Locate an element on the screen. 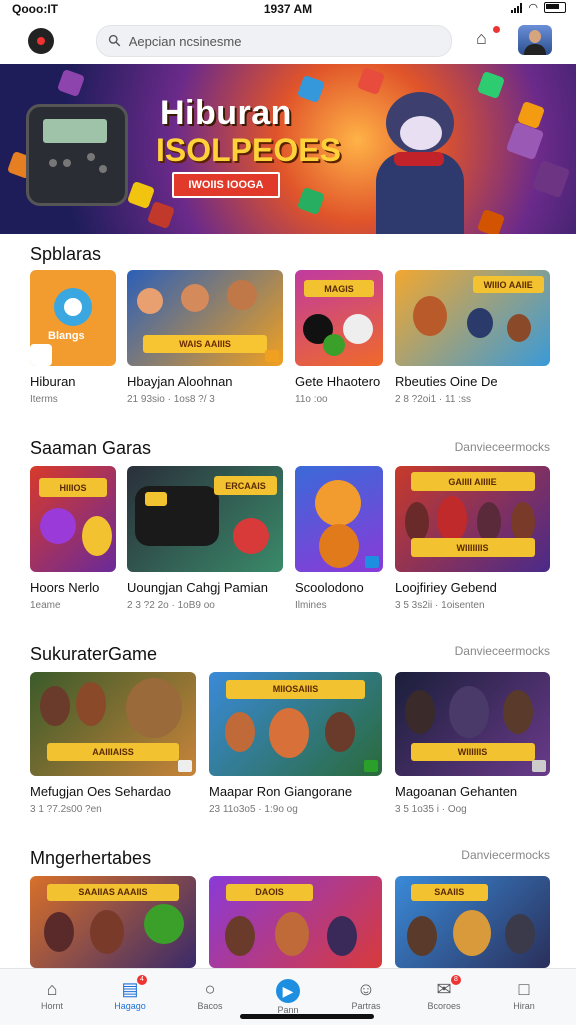 The width and height of the screenshot is (576, 1025). app-card: MAGIS Gete Hhaotero 11o :oo is located at coordinates (339, 340).